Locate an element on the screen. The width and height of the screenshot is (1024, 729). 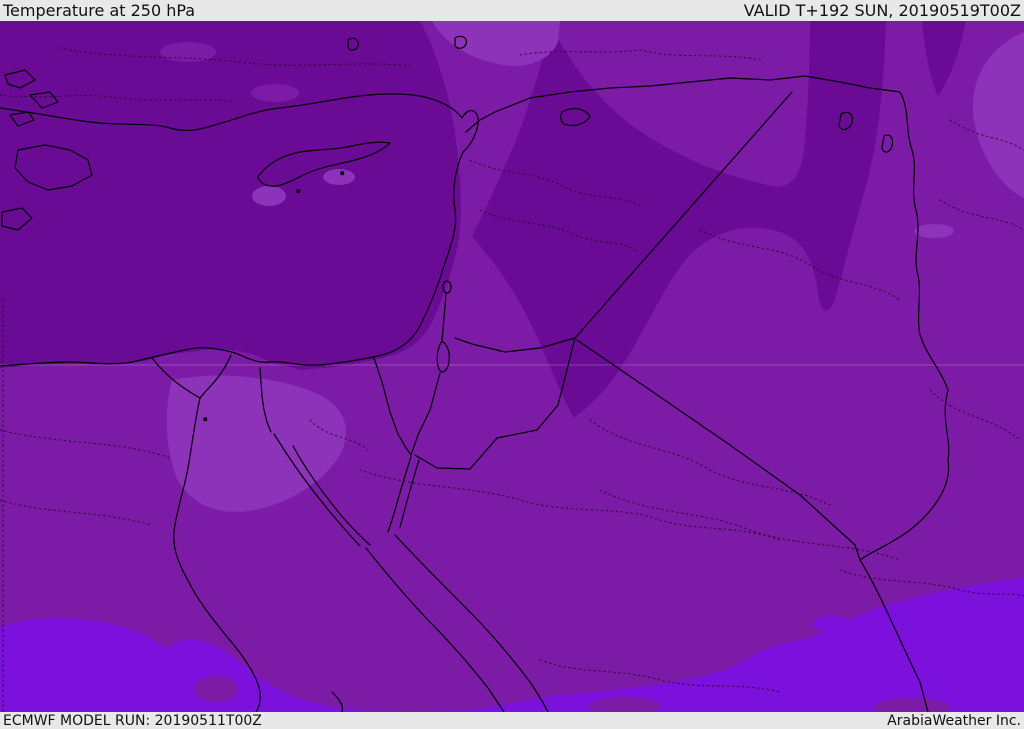
page-title: Temperature at 250 hPa is located at coordinates (99, 10).